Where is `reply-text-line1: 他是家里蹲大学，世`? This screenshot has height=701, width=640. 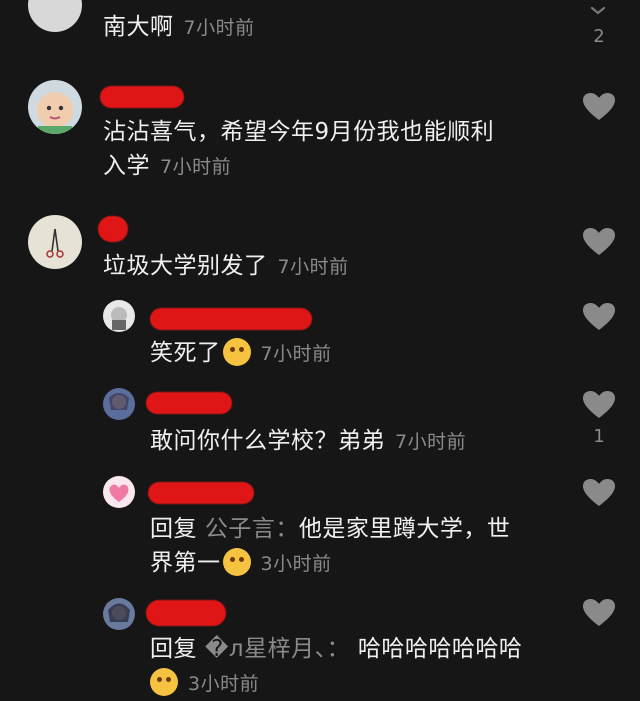
reply-text-line1: 他是家里蹲大学，世 is located at coordinates (404, 529).